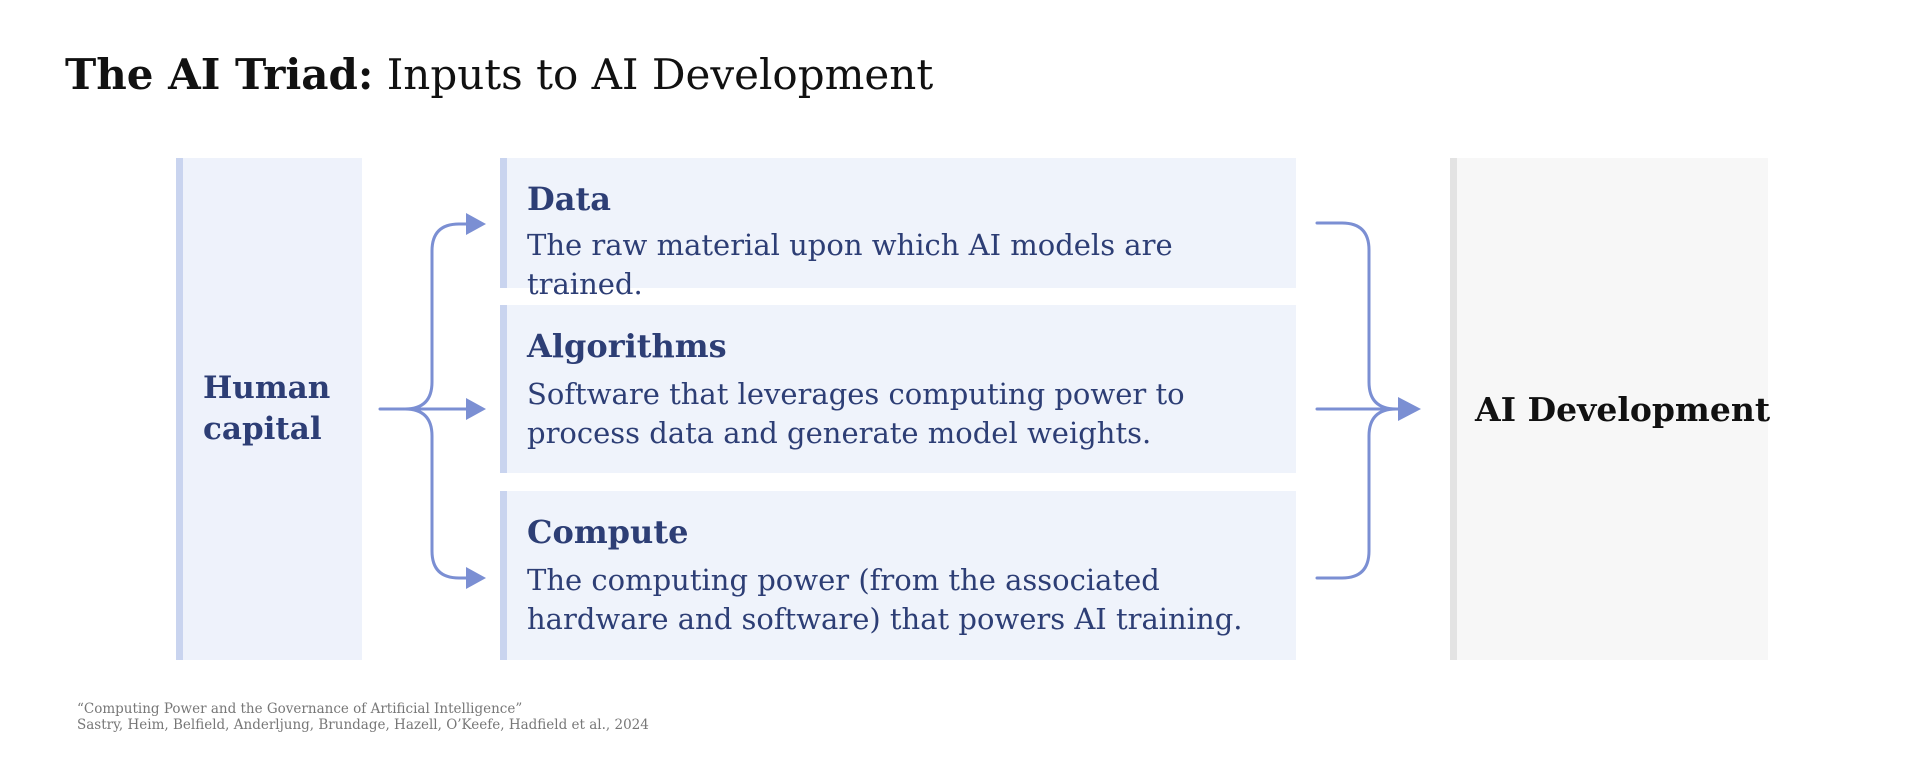 The image size is (1920, 764). I want to click on arrowhead-compute, so click(476, 578).